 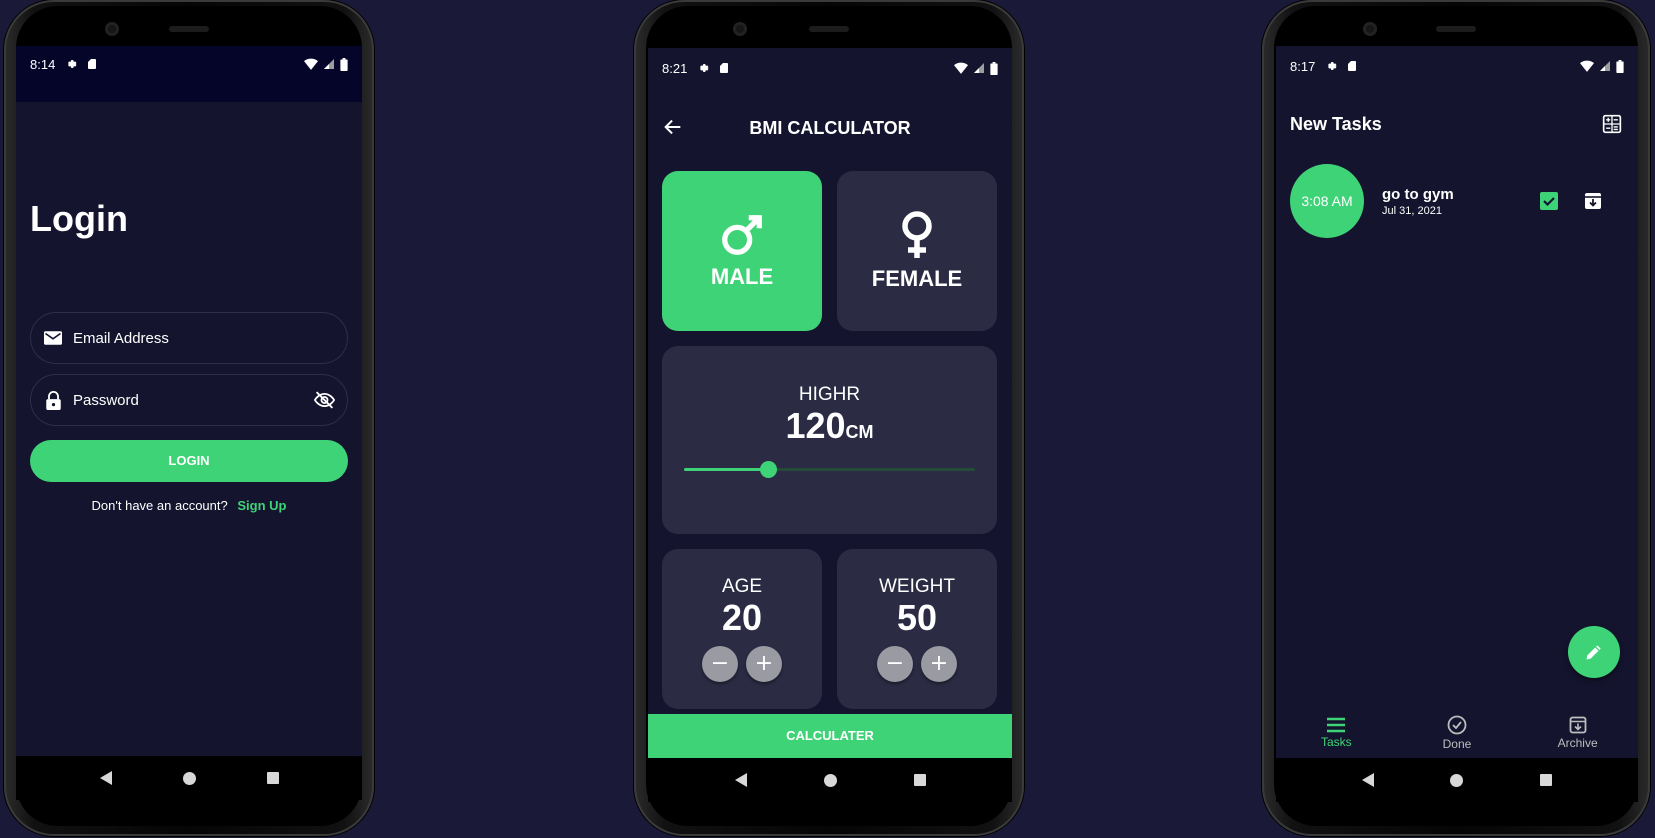 What do you see at coordinates (917, 629) in the screenshot?
I see `weight-card: WEIGHT 50 − +` at bounding box center [917, 629].